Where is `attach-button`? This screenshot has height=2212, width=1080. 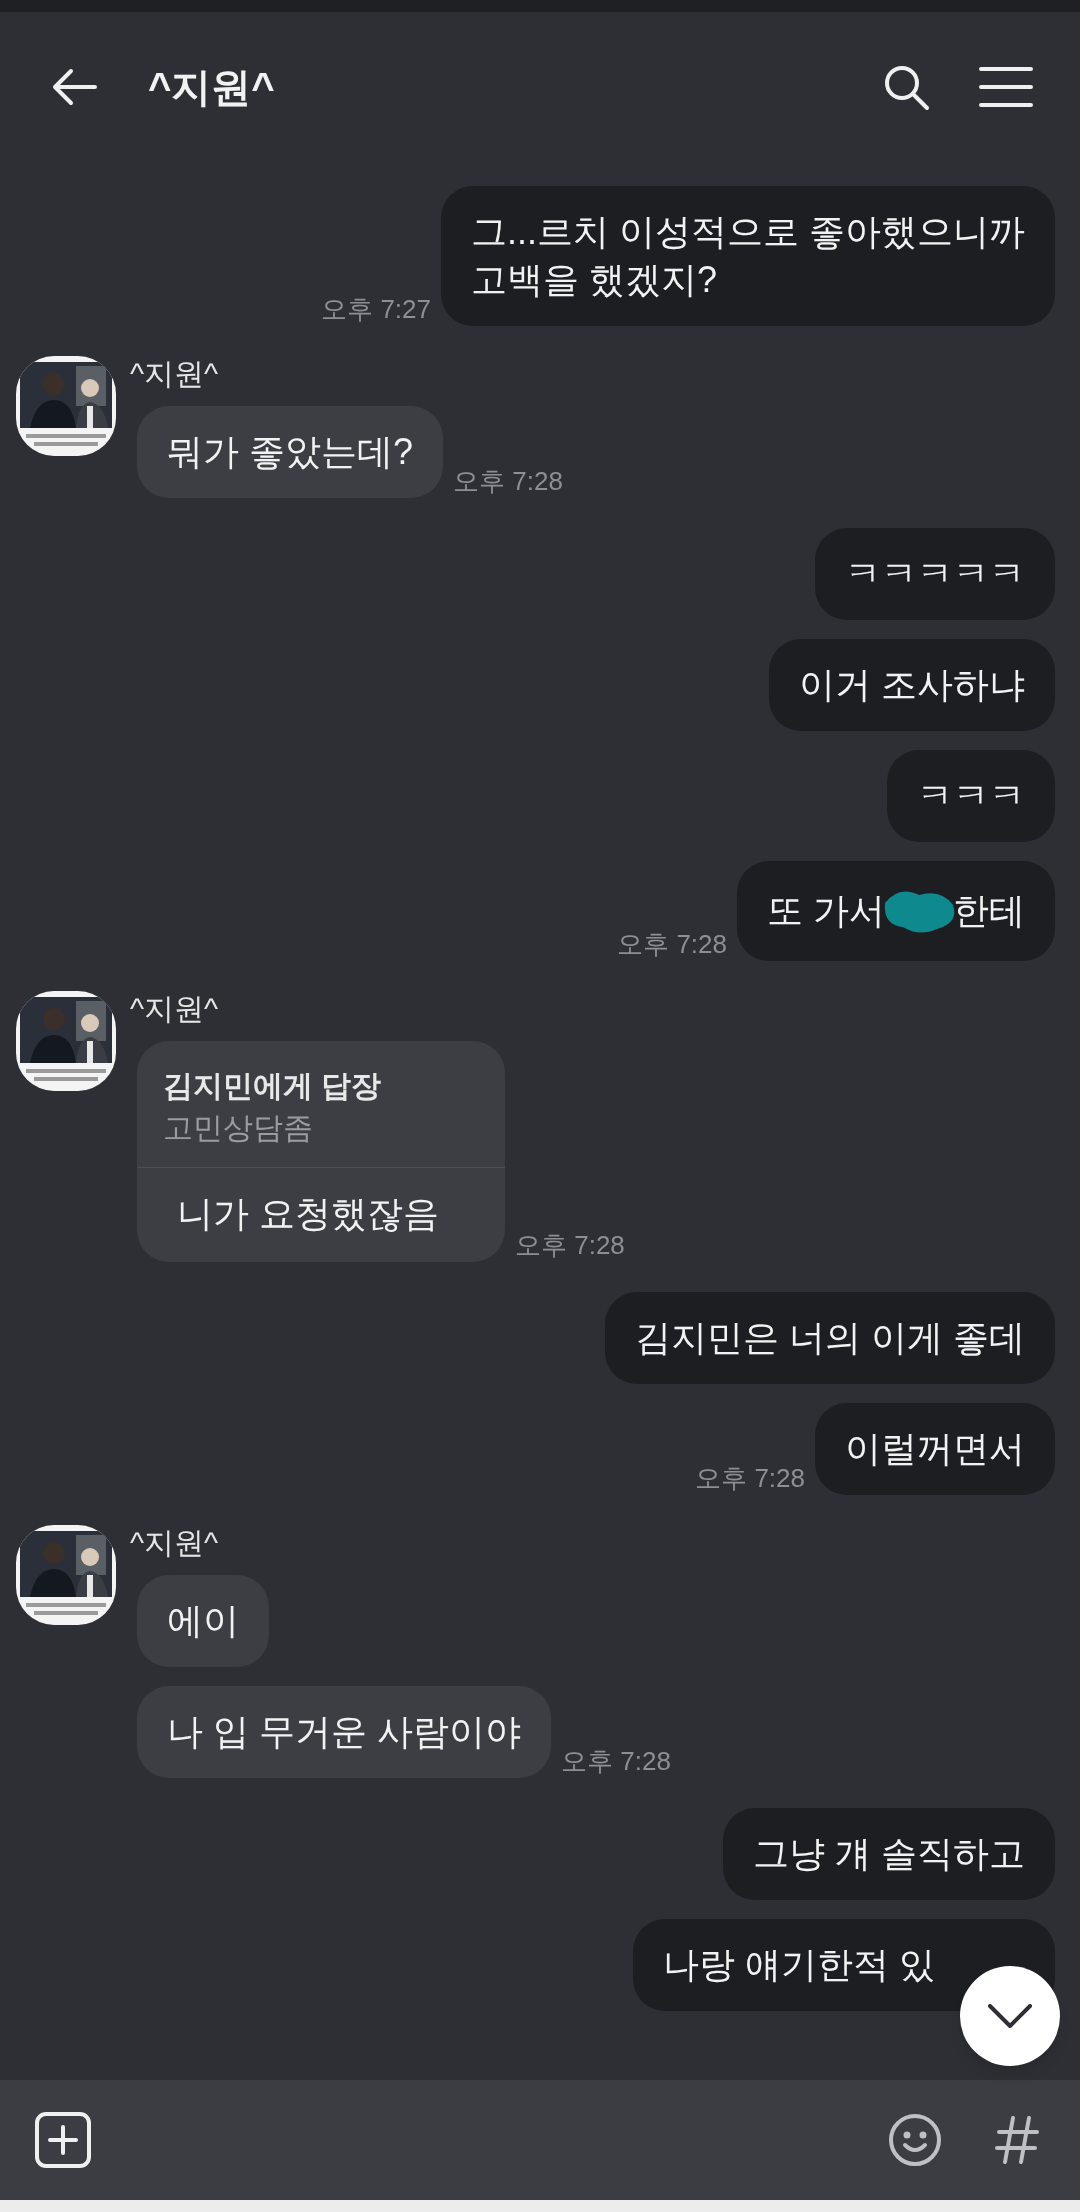
attach-button is located at coordinates (63, 2140).